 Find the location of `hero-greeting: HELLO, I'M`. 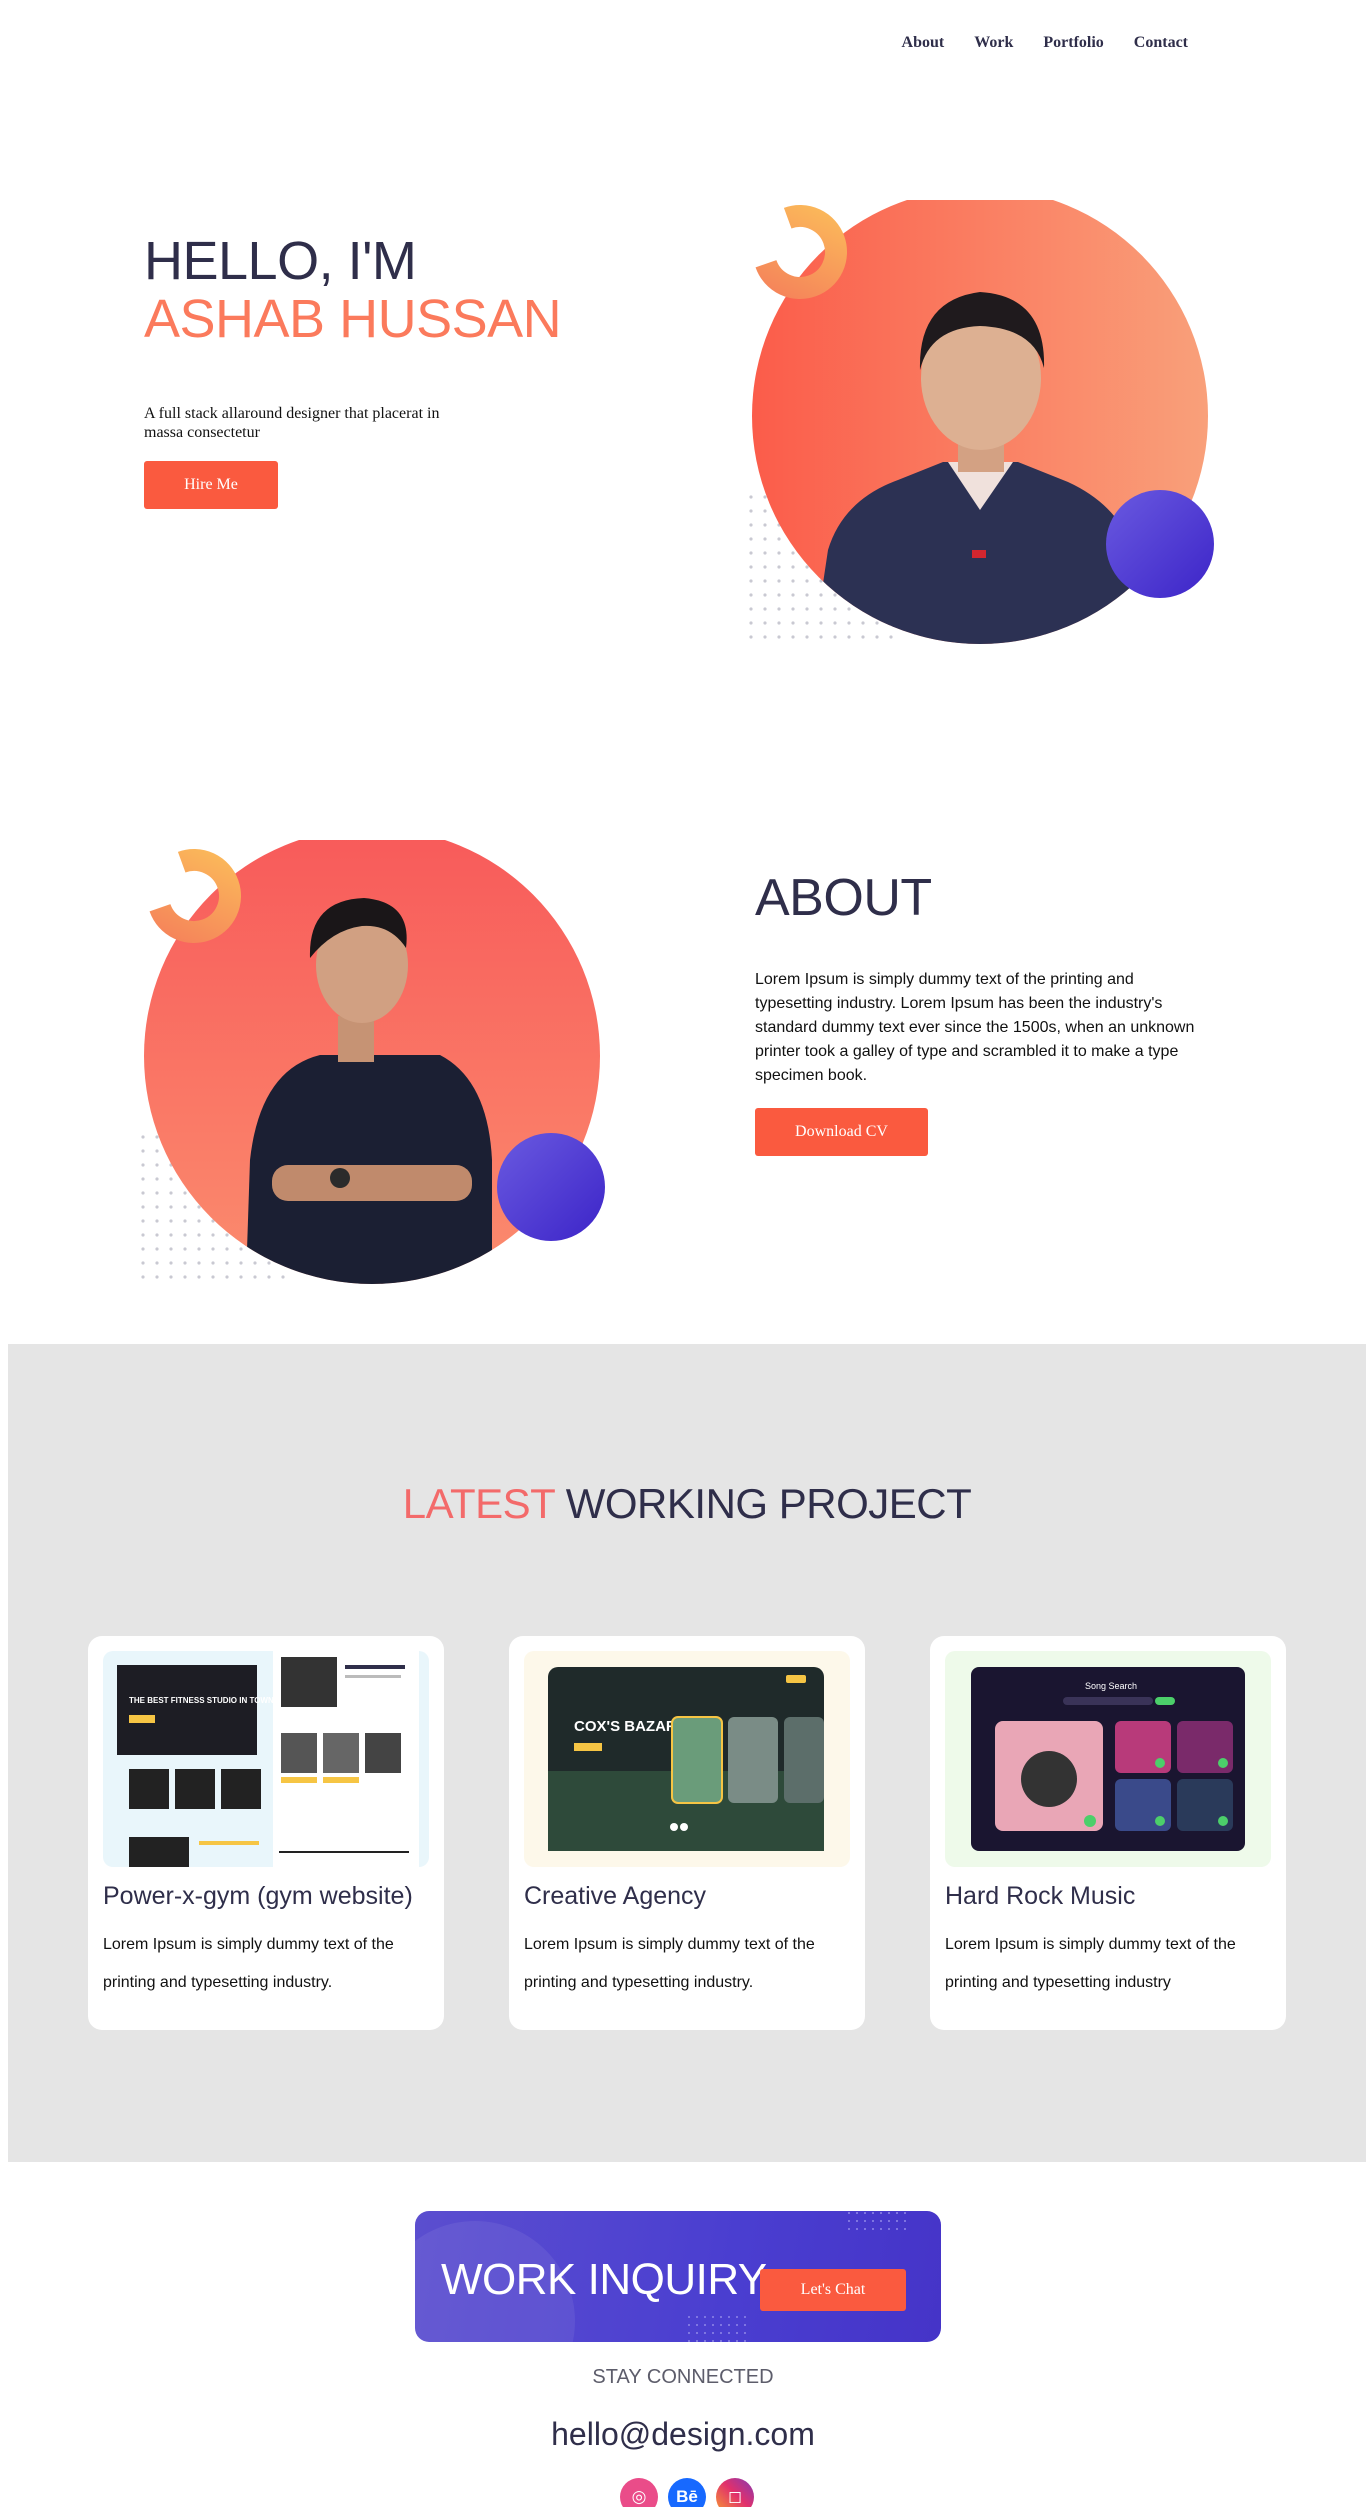

hero-greeting: HELLO, I'M is located at coordinates (280, 261).